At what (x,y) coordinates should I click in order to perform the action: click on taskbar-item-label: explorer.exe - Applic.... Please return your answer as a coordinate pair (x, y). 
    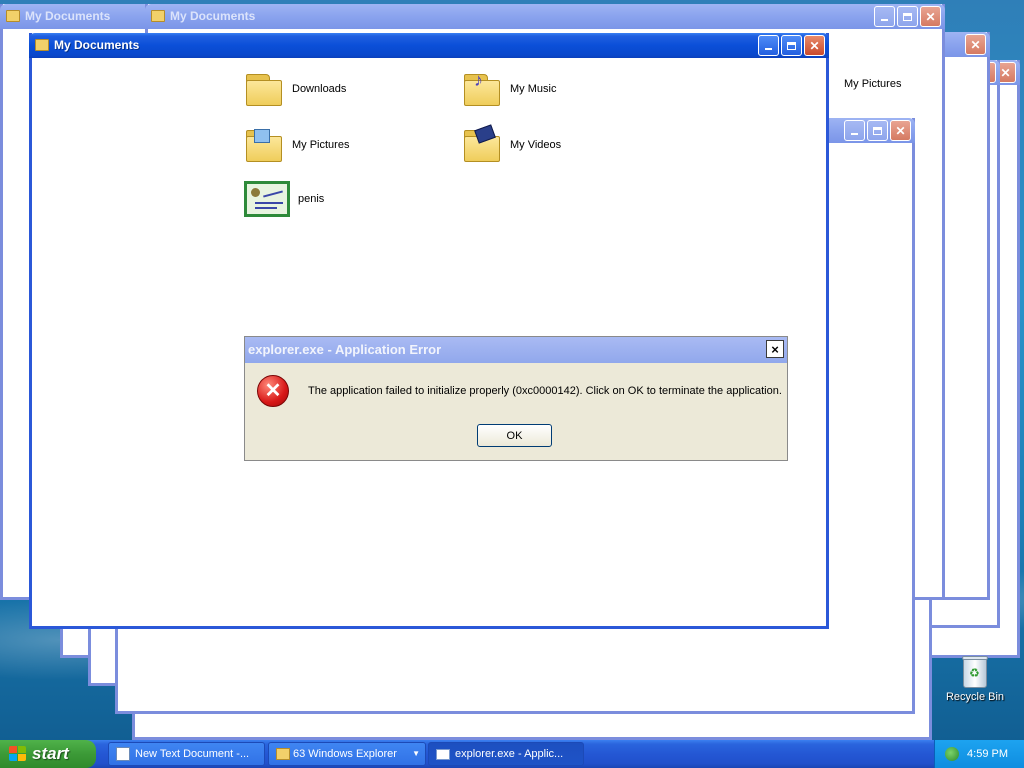
    Looking at the image, I should click on (509, 754).